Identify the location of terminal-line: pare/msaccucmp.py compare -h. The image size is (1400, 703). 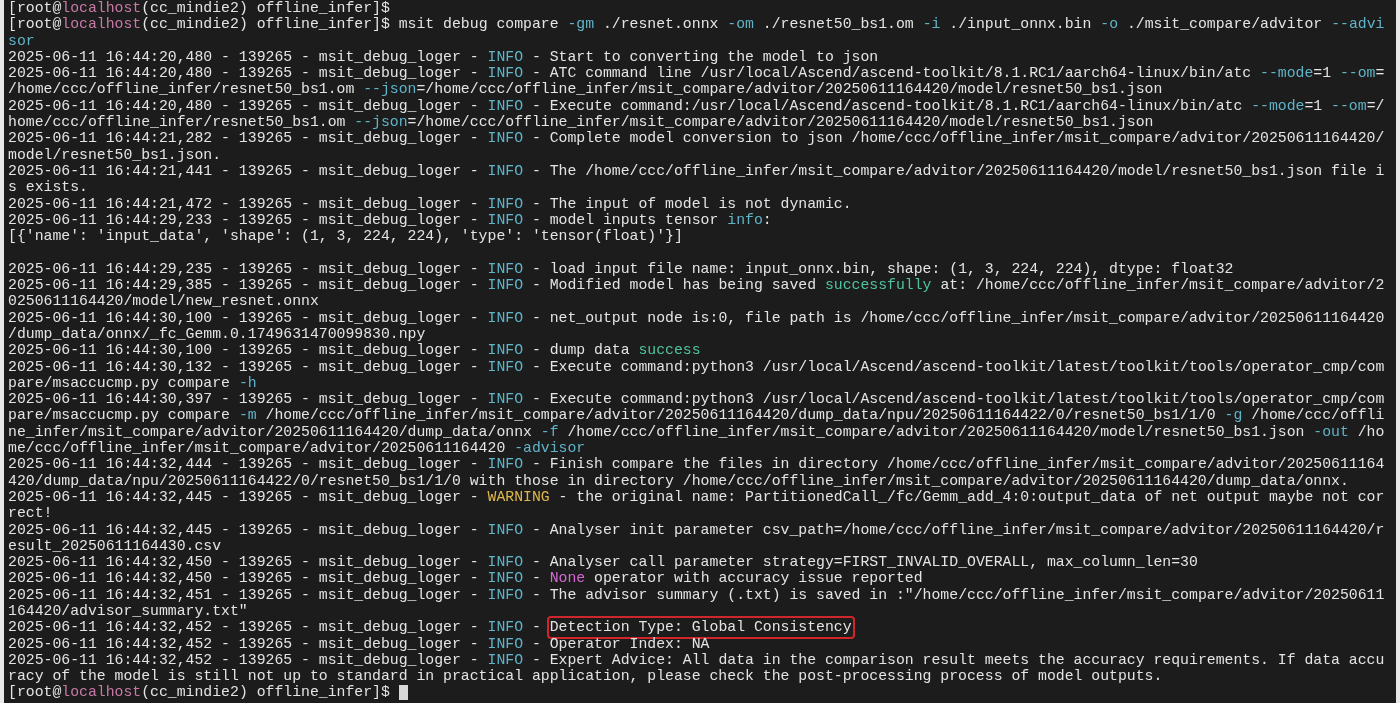
(132, 383).